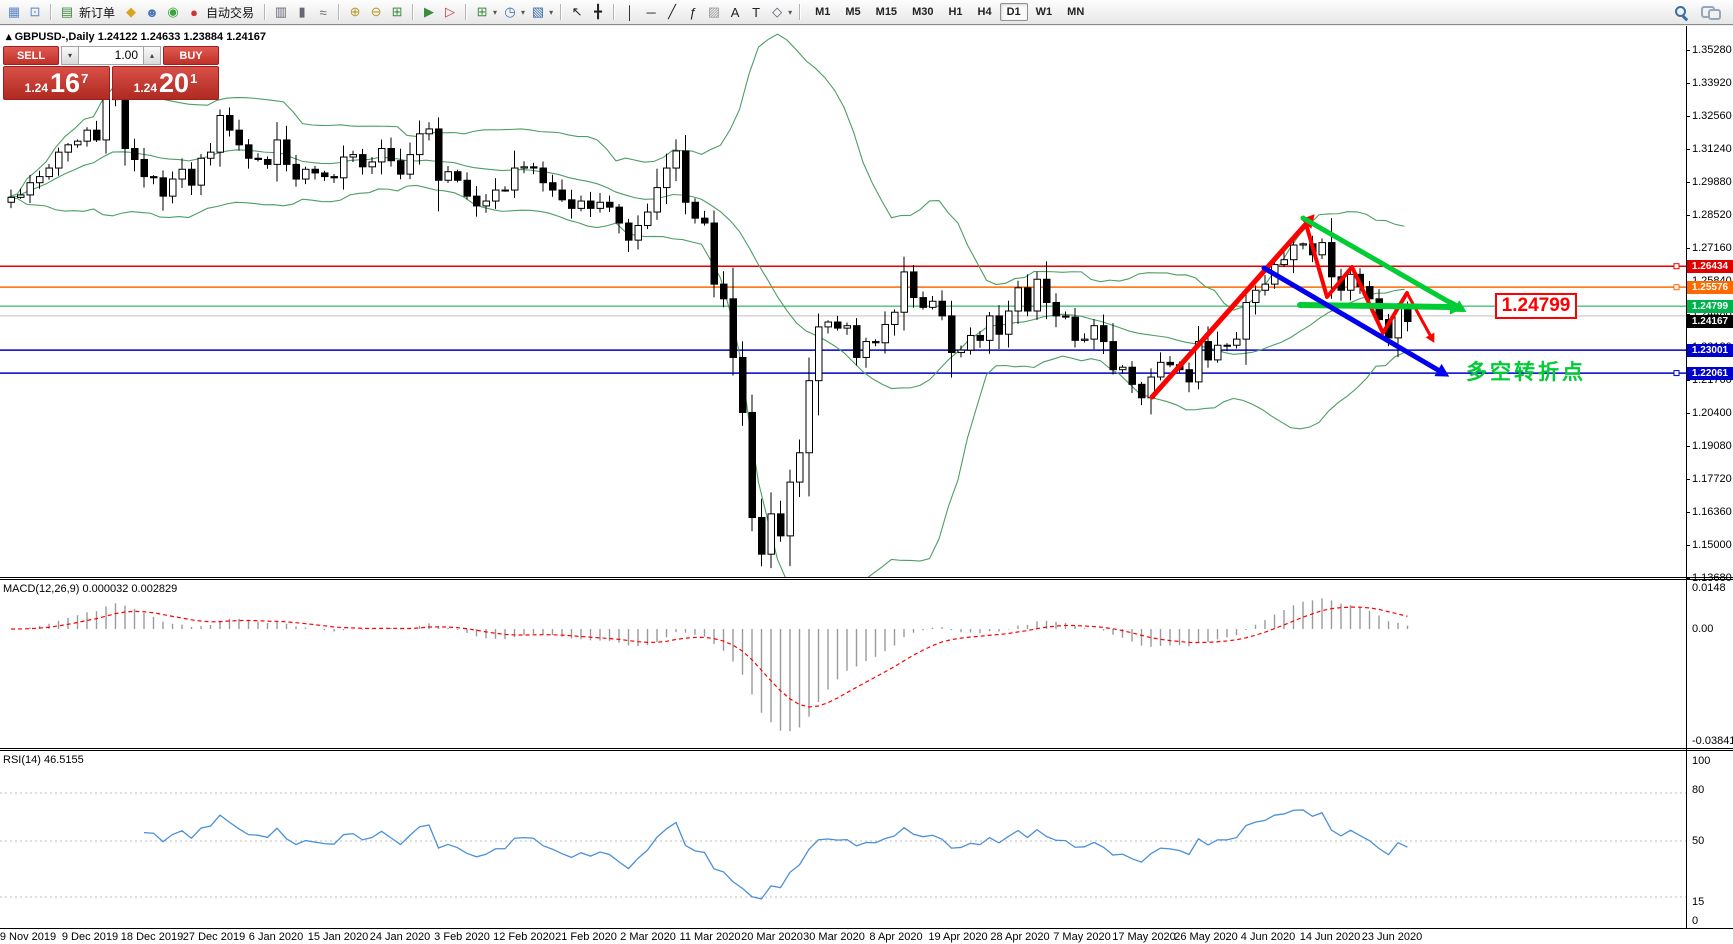 The height and width of the screenshot is (944, 1733). I want to click on date-tick-label: 6 Jan 2020, so click(276, 937).